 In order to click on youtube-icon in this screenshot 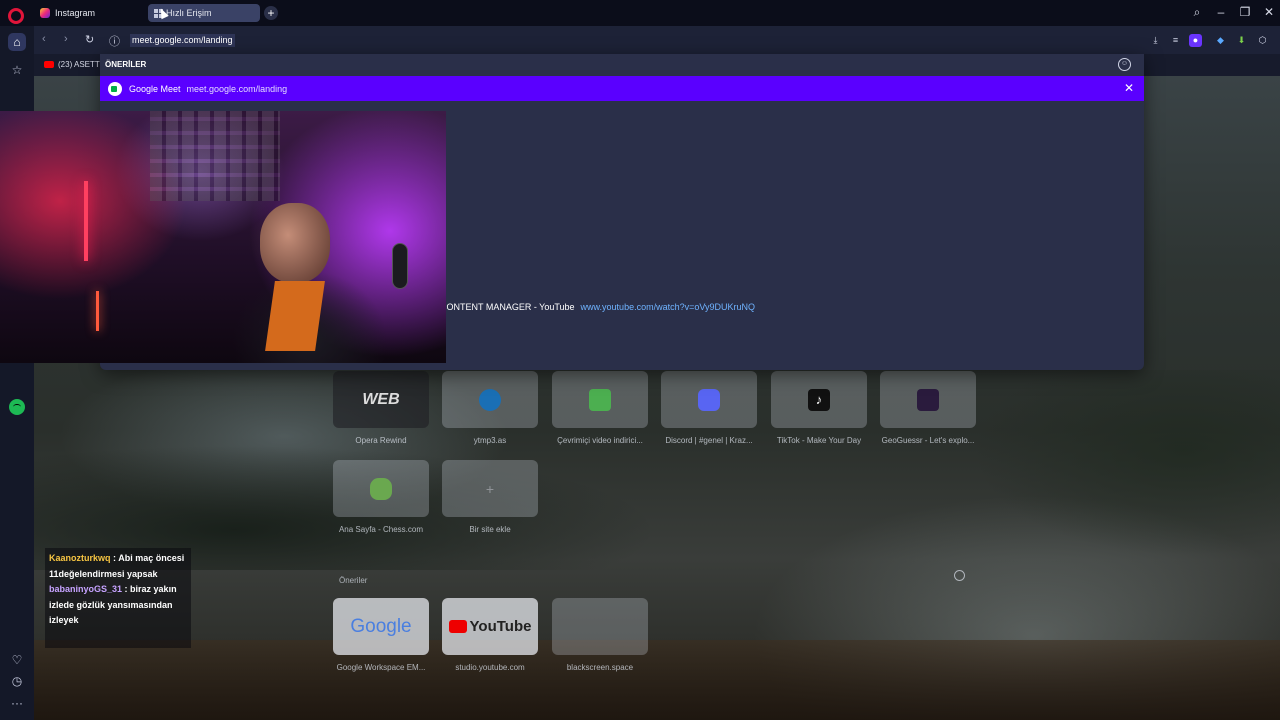, I will do `click(49, 64)`.